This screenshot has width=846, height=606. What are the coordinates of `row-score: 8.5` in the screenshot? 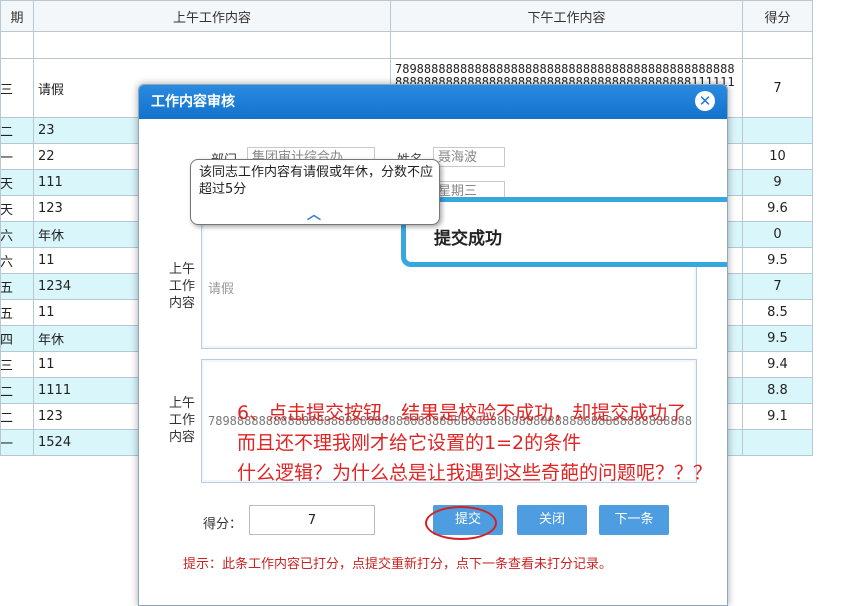 It's located at (777, 312).